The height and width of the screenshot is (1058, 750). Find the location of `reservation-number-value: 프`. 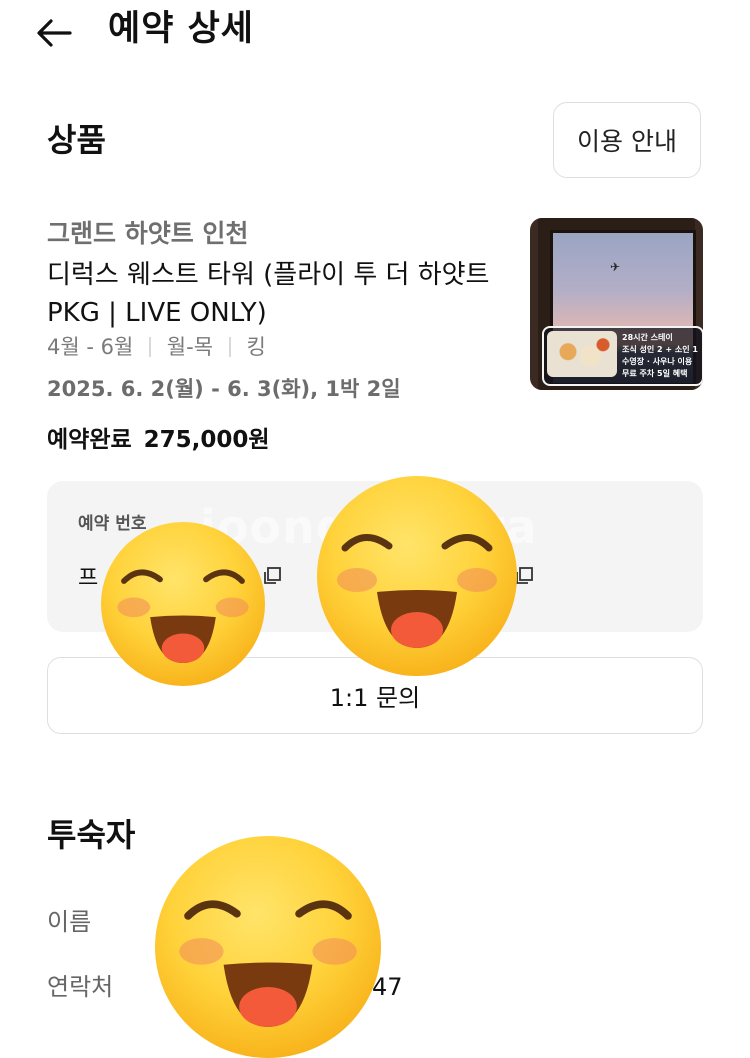

reservation-number-value: 프 is located at coordinates (88, 578).